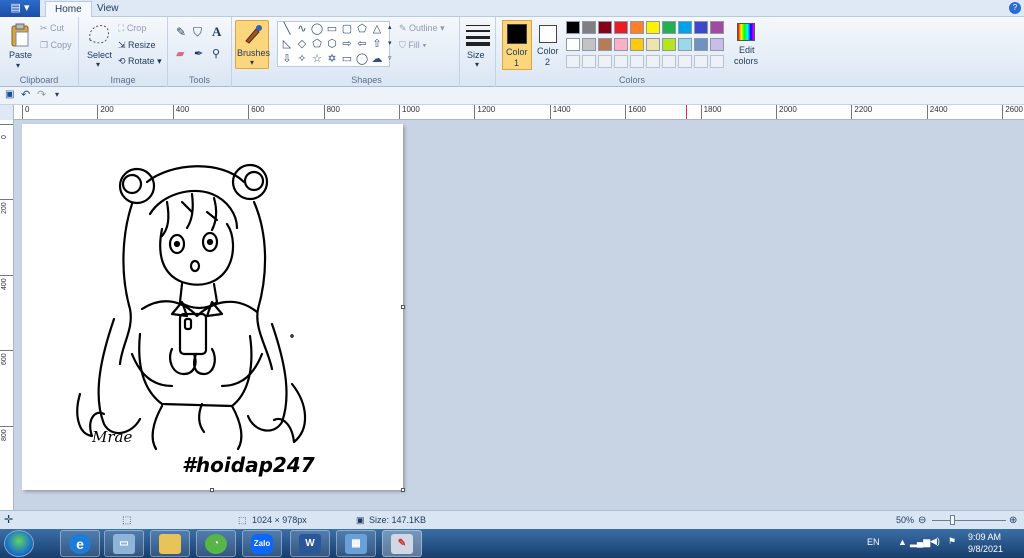  What do you see at coordinates (302, 29) in the screenshot?
I see `curve-shape-icon: ∿` at bounding box center [302, 29].